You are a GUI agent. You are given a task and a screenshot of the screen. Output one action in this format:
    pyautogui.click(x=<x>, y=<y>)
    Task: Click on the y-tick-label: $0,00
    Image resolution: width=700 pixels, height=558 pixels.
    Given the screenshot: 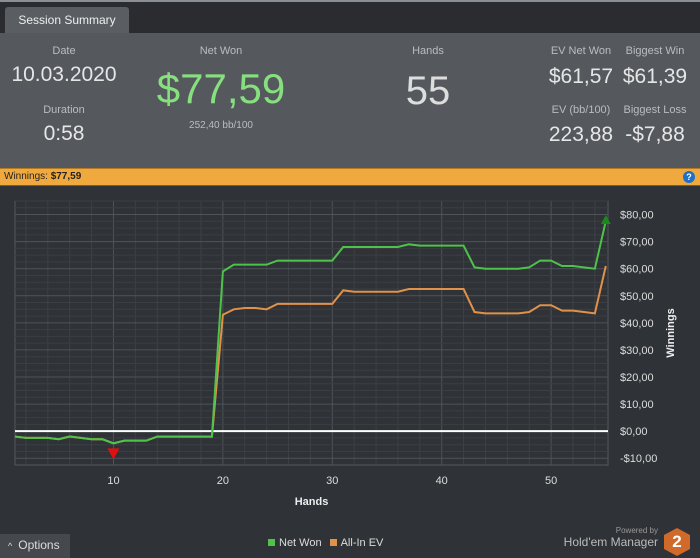 What is the action you would take?
    pyautogui.click(x=634, y=432)
    